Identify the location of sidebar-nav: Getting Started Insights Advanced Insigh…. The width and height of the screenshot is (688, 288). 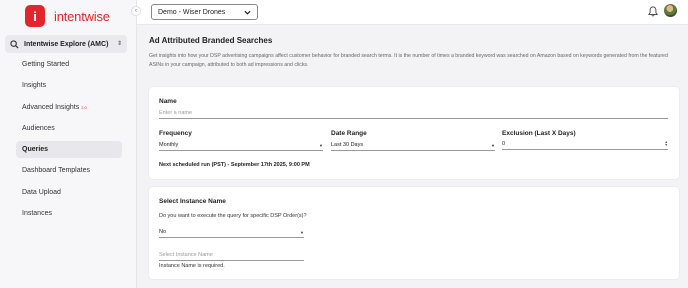
(69, 141).